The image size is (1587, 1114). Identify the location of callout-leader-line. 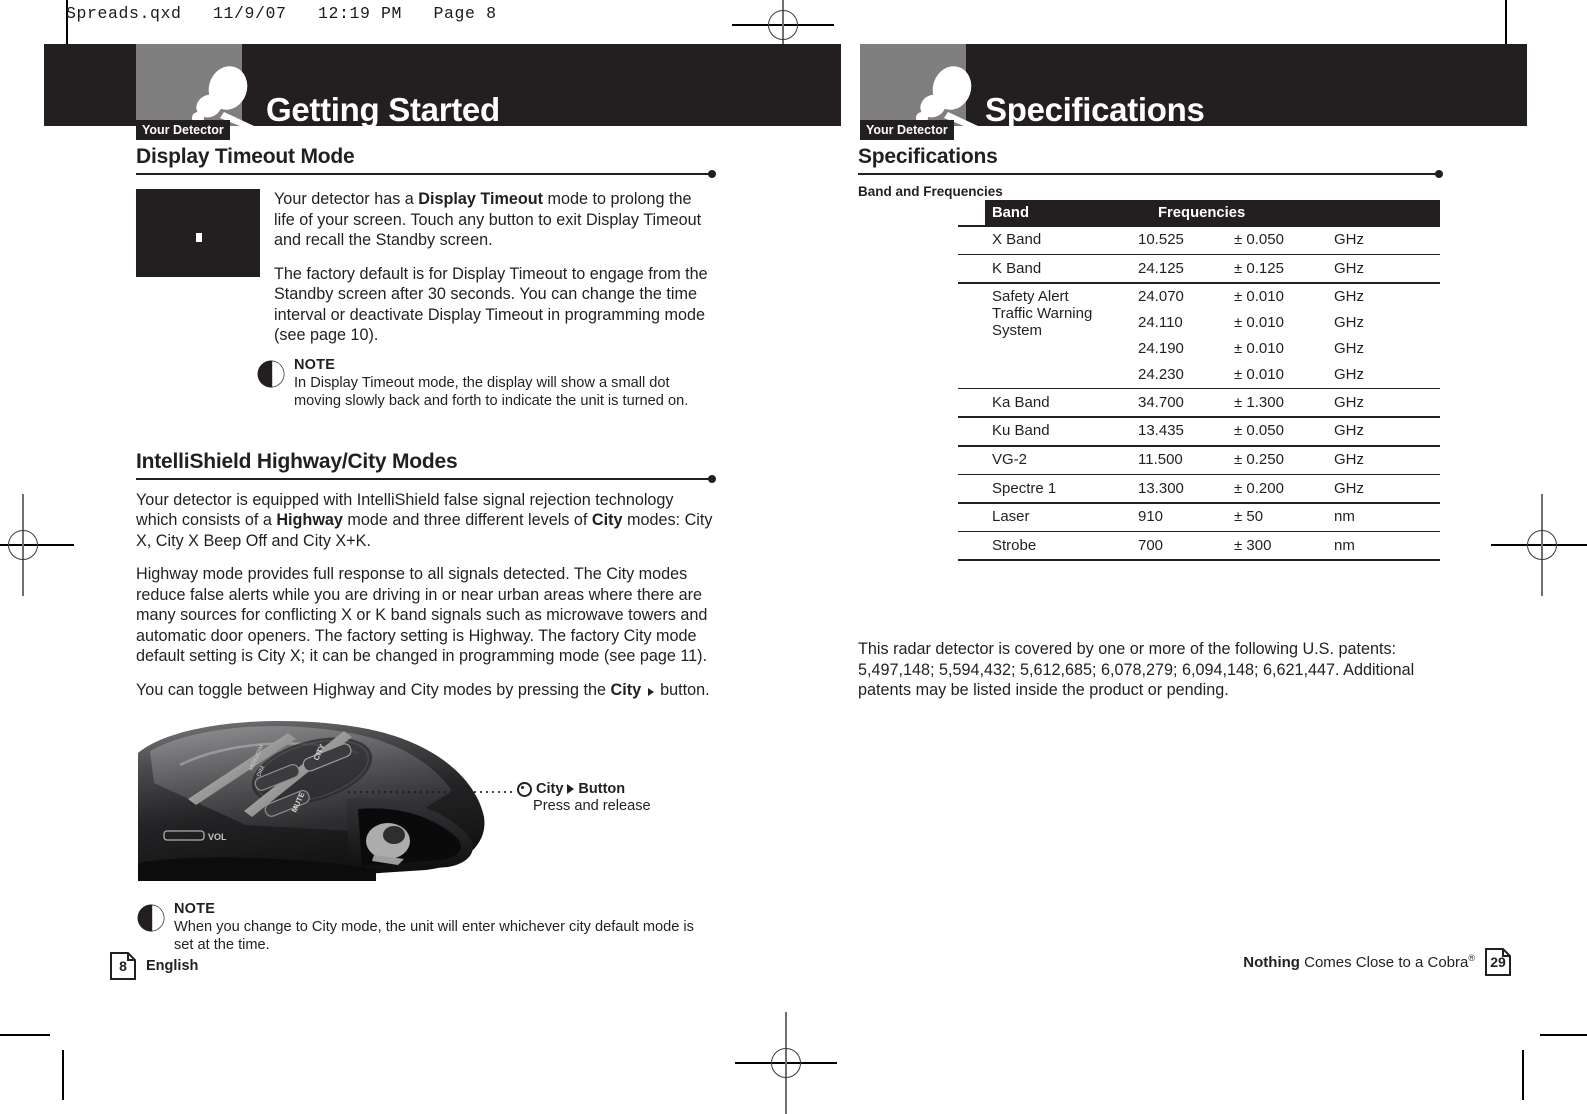
(430, 792).